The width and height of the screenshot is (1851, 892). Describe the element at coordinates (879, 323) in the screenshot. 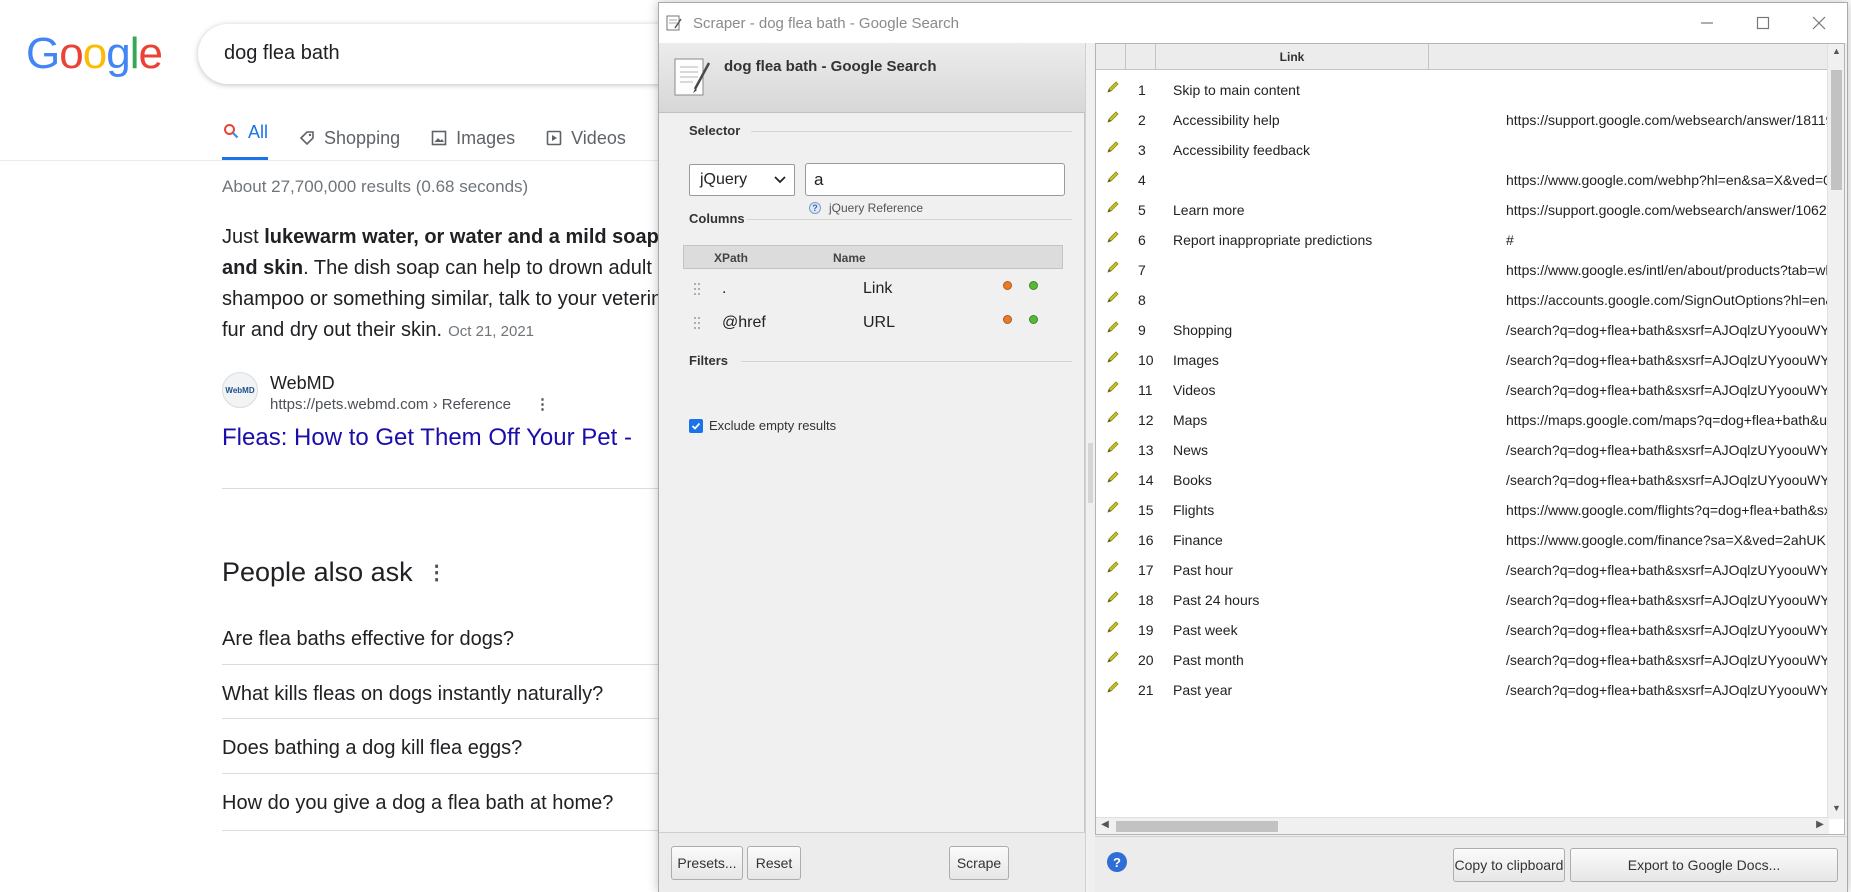

I see `column-name: URL` at that location.